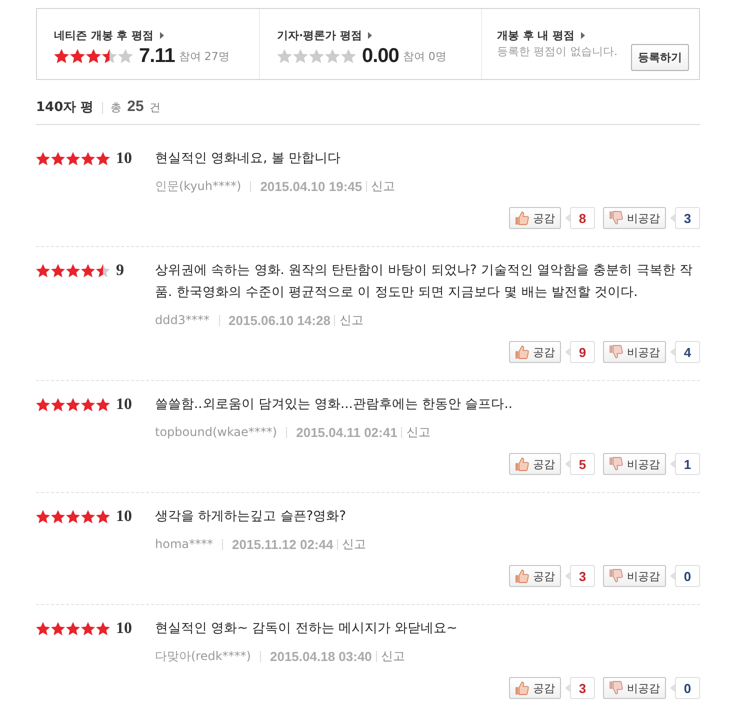  I want to click on review-author: 다맞아(redk****), so click(203, 656).